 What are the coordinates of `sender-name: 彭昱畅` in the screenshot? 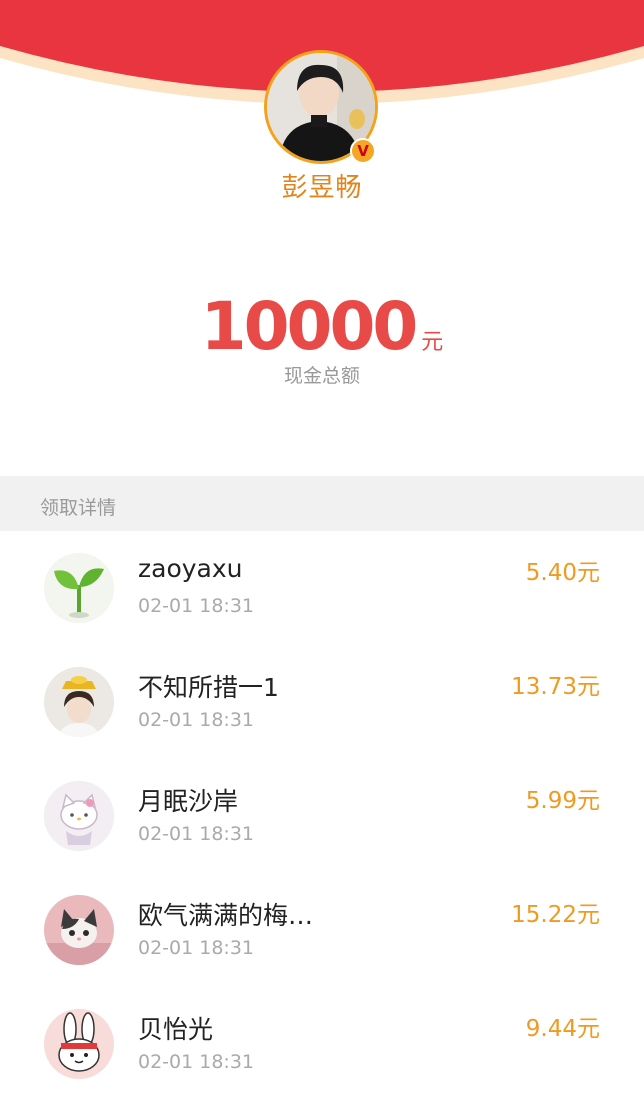 It's located at (322, 188).